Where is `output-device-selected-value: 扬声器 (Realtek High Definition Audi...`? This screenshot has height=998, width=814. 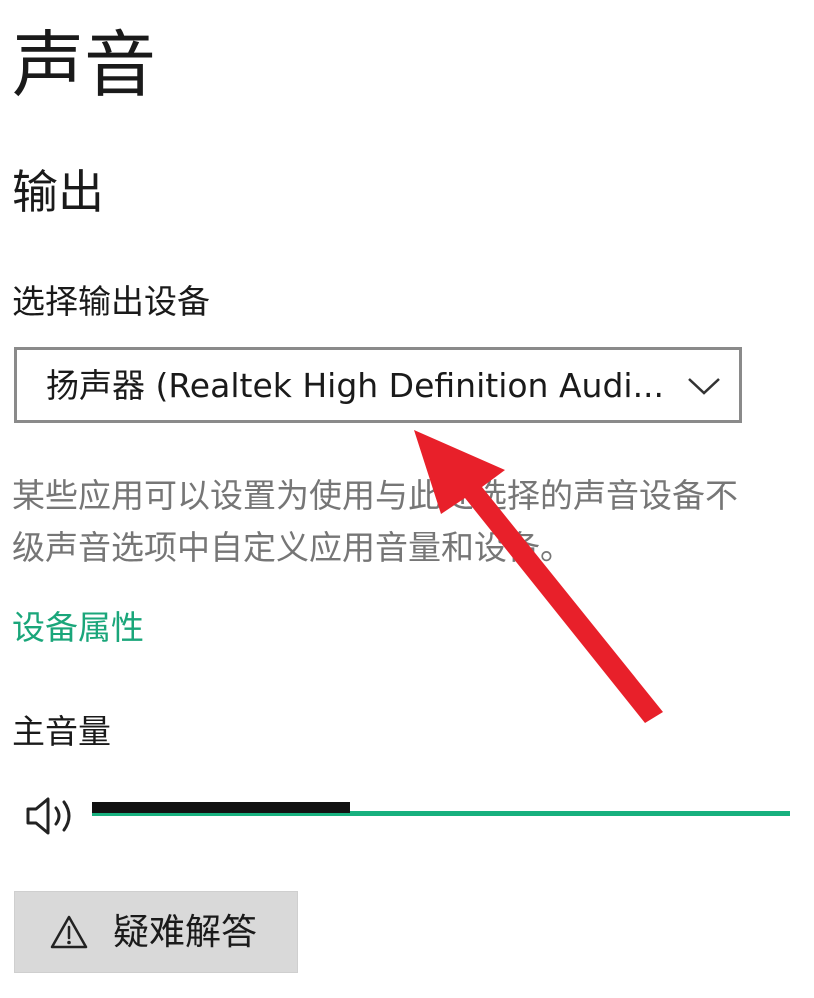
output-device-selected-value: 扬声器 (Realtek High Definition Audi... is located at coordinates (355, 385).